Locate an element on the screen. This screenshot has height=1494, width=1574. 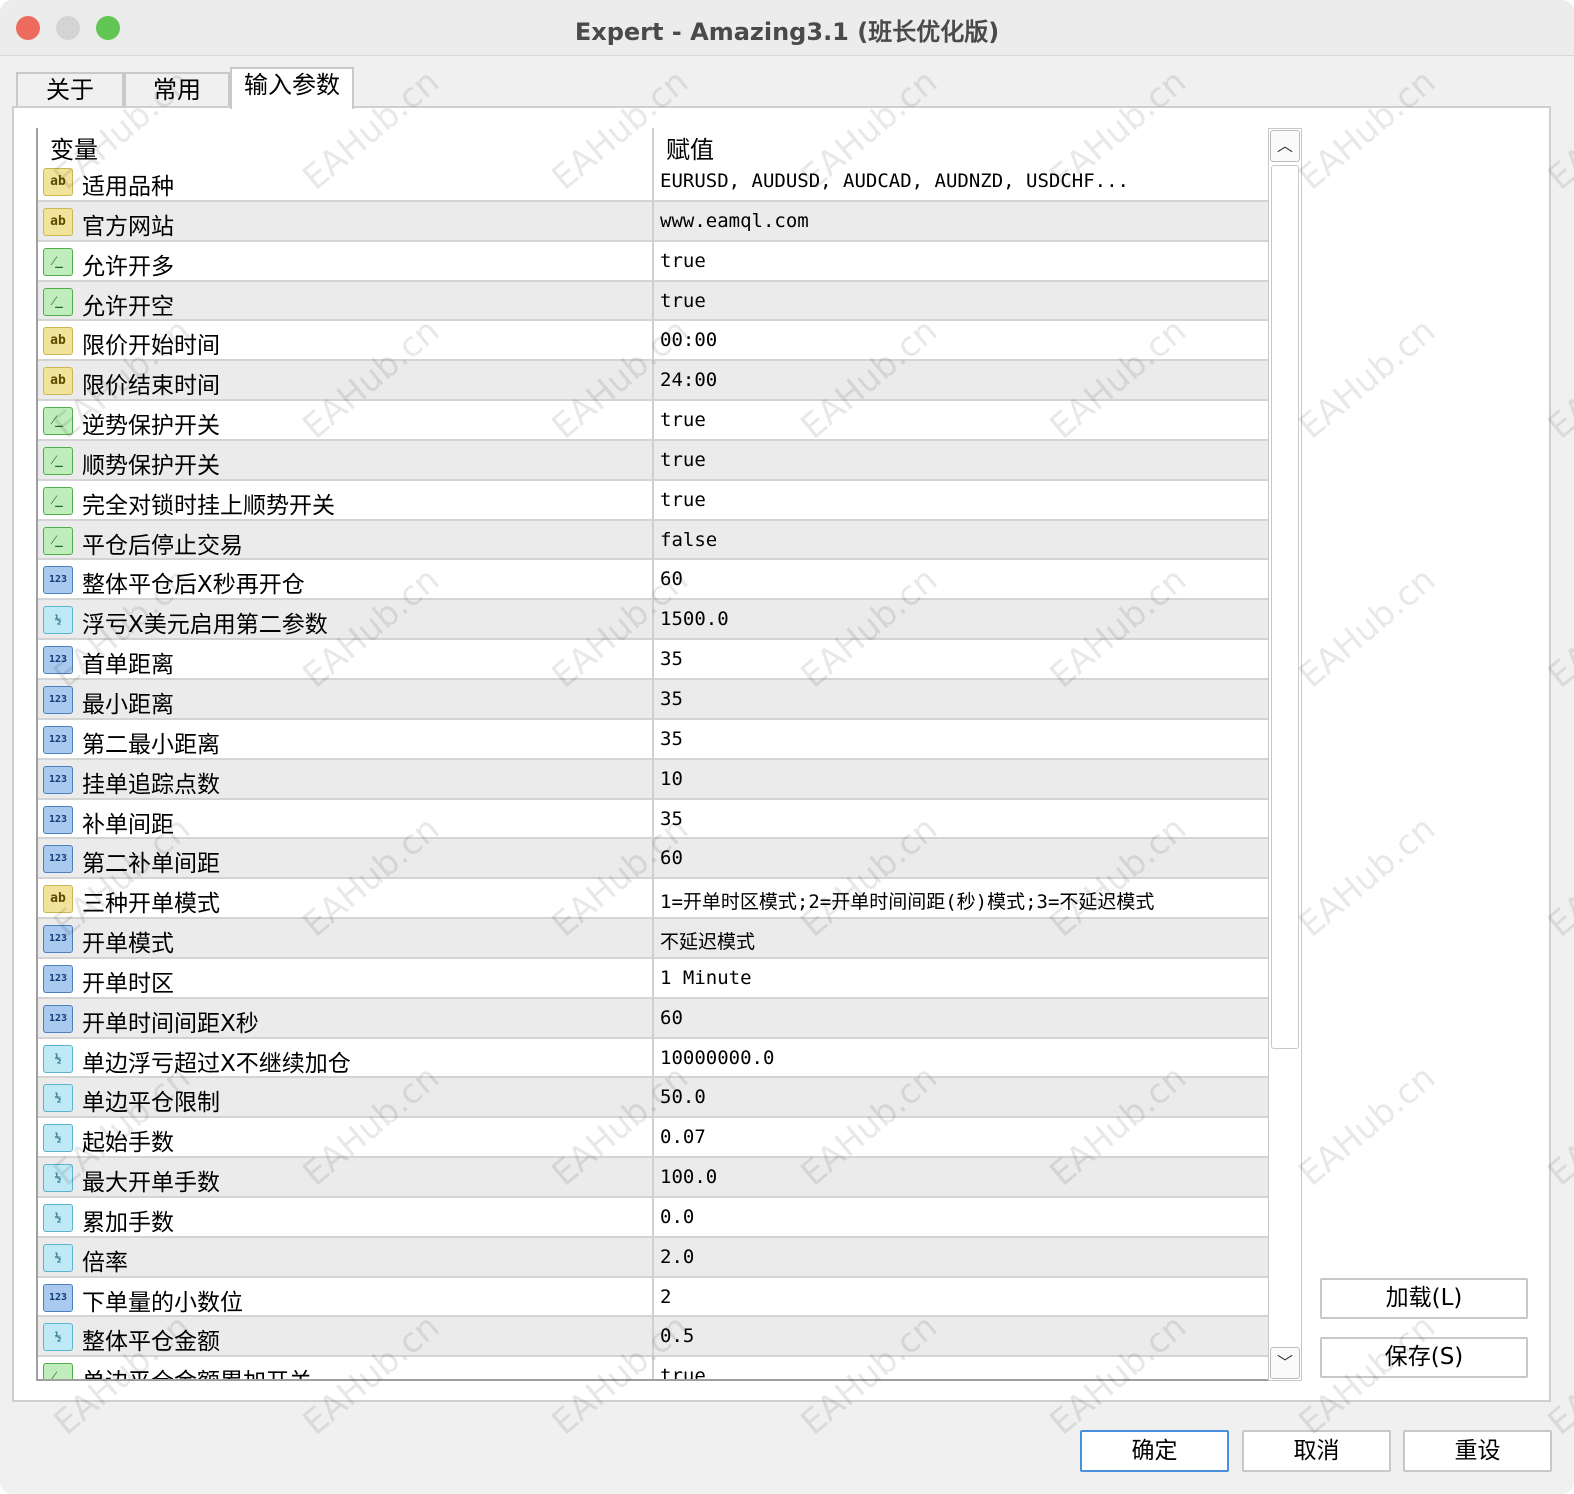
param-value: 0.5 is located at coordinates (677, 1336).